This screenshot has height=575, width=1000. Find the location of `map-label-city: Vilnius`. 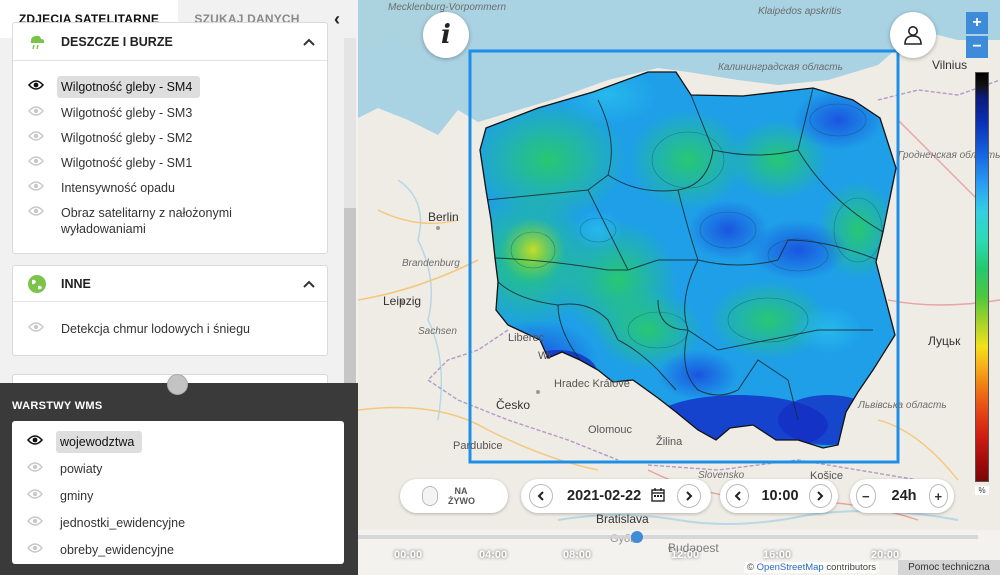

map-label-city: Vilnius is located at coordinates (950, 65).